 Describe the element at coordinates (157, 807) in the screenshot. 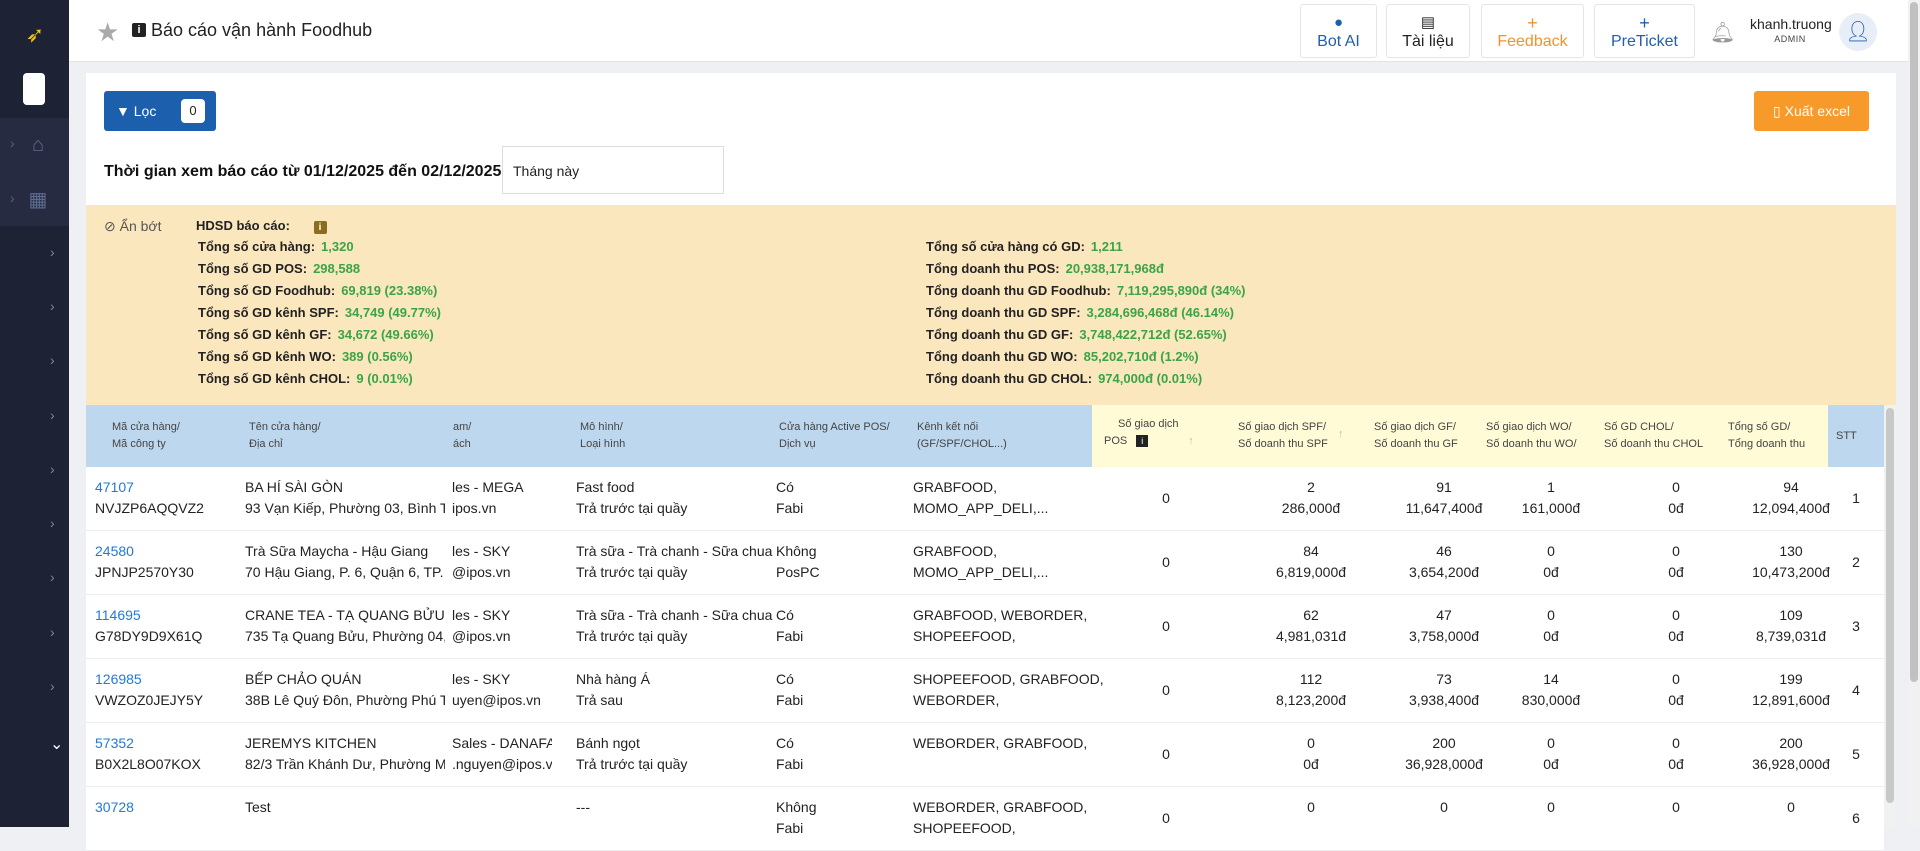

I see `store-code-cell: 30728` at that location.